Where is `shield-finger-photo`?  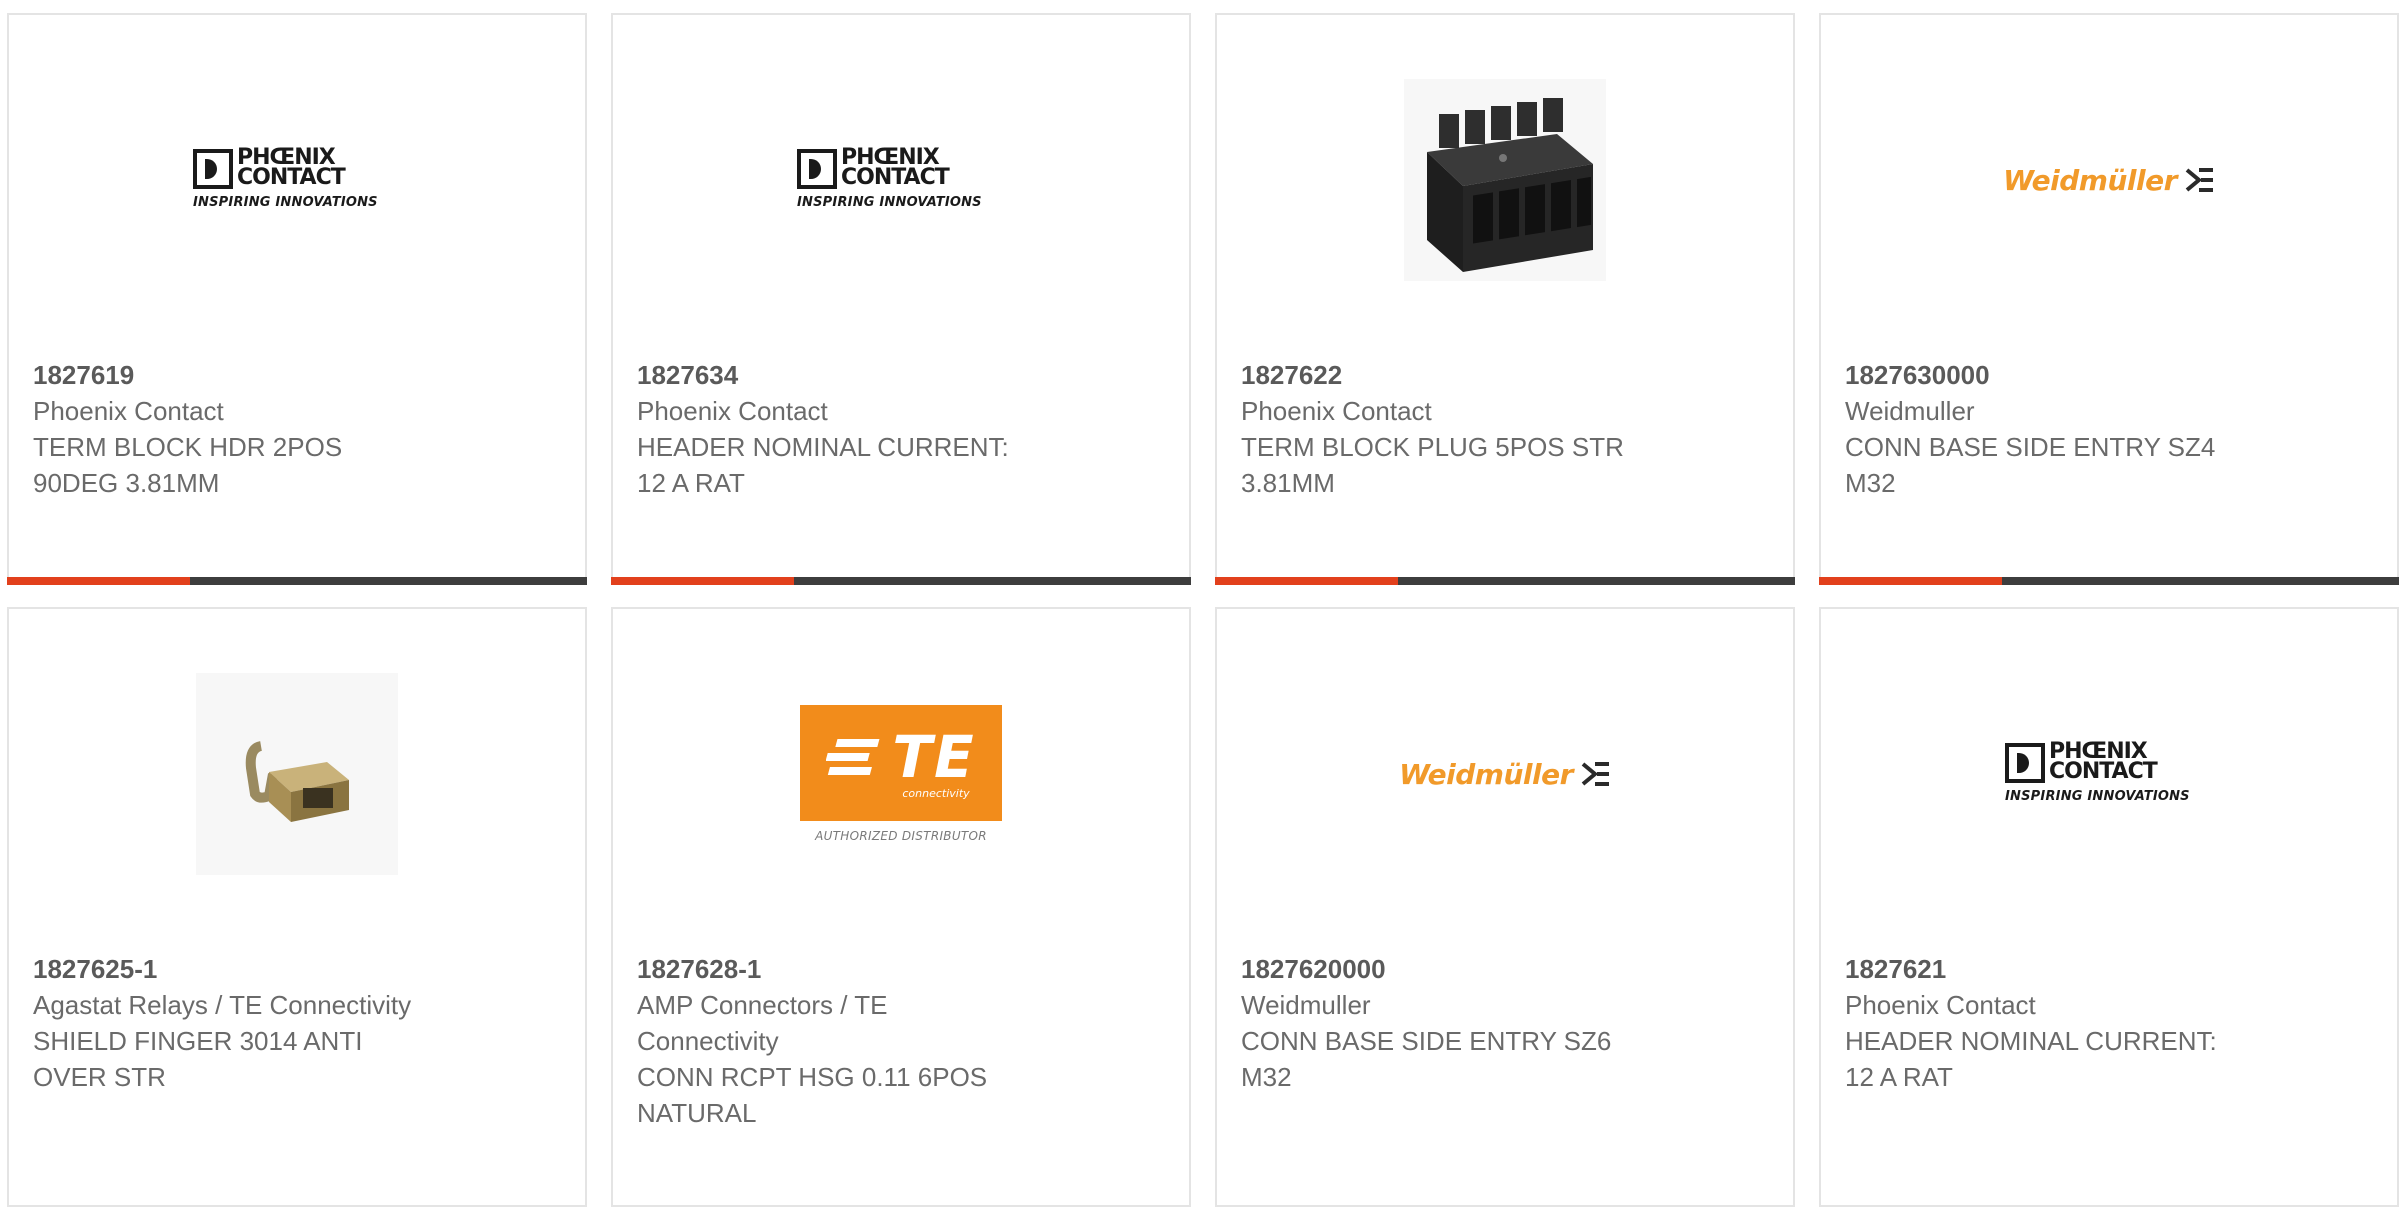 shield-finger-photo is located at coordinates (297, 774).